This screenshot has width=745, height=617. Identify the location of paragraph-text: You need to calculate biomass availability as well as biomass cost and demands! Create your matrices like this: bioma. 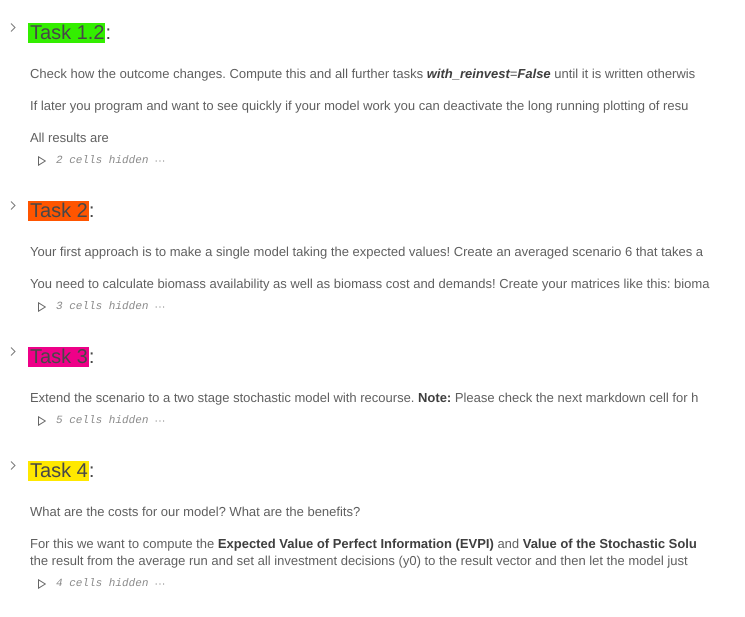
(370, 283).